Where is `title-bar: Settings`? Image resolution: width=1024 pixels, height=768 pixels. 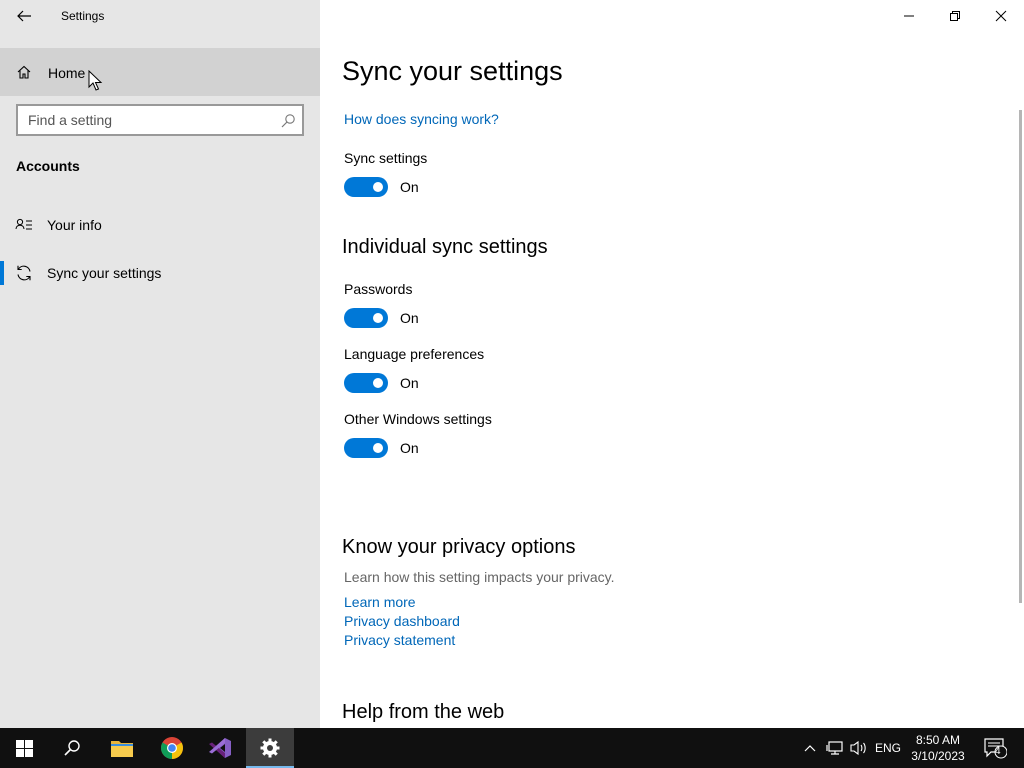 title-bar: Settings is located at coordinates (160, 16).